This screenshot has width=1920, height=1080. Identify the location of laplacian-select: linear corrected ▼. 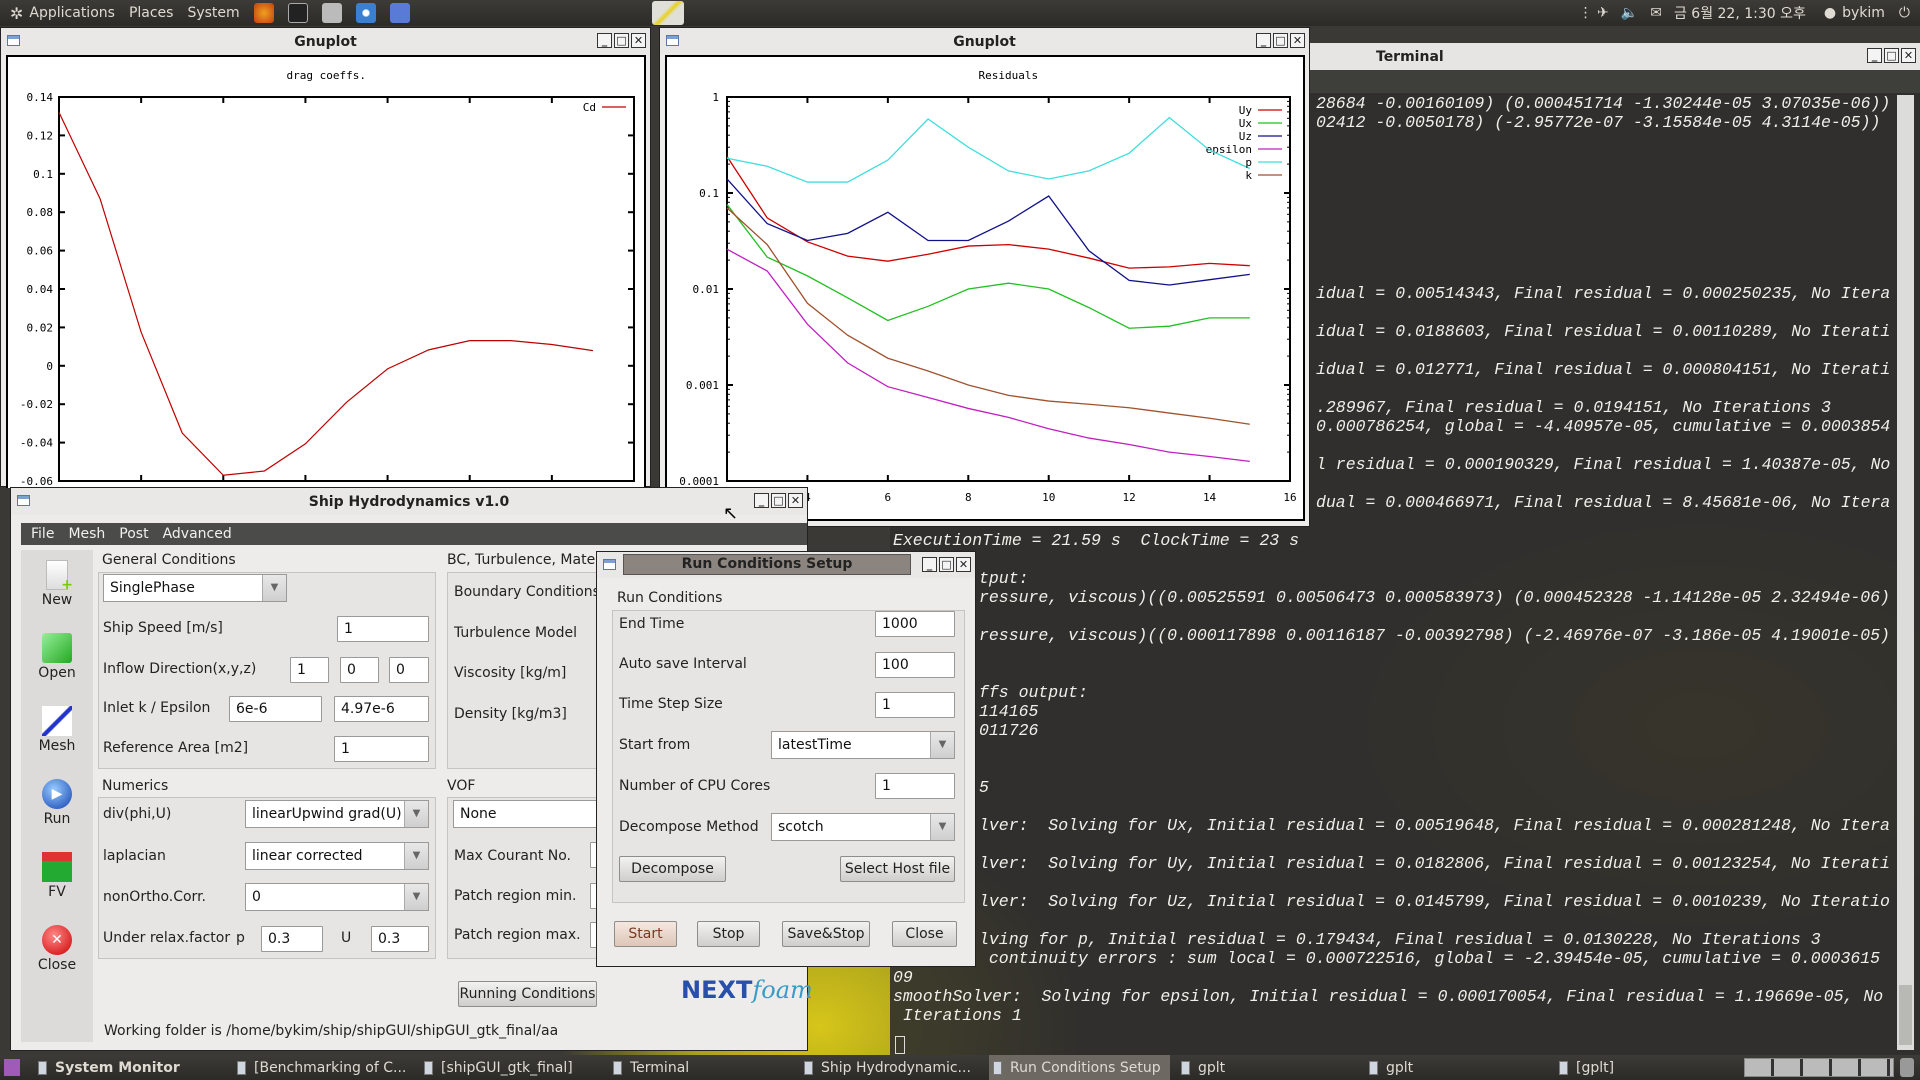
(337, 856).